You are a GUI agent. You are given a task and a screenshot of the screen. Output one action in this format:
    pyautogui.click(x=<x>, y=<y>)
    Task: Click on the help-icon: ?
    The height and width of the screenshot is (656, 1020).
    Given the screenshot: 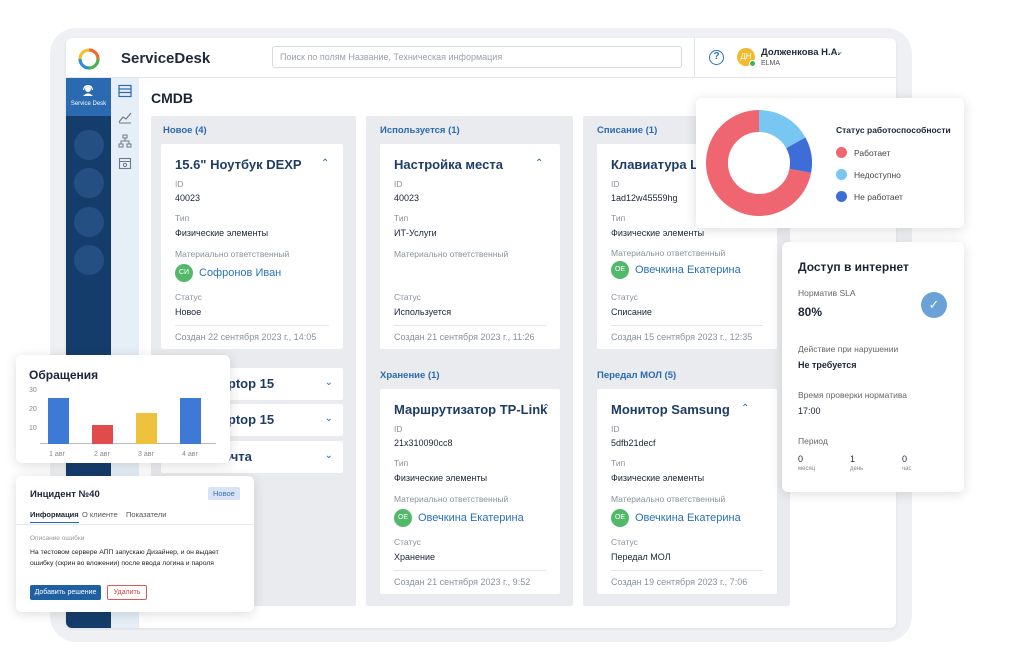 What is the action you would take?
    pyautogui.click(x=716, y=57)
    